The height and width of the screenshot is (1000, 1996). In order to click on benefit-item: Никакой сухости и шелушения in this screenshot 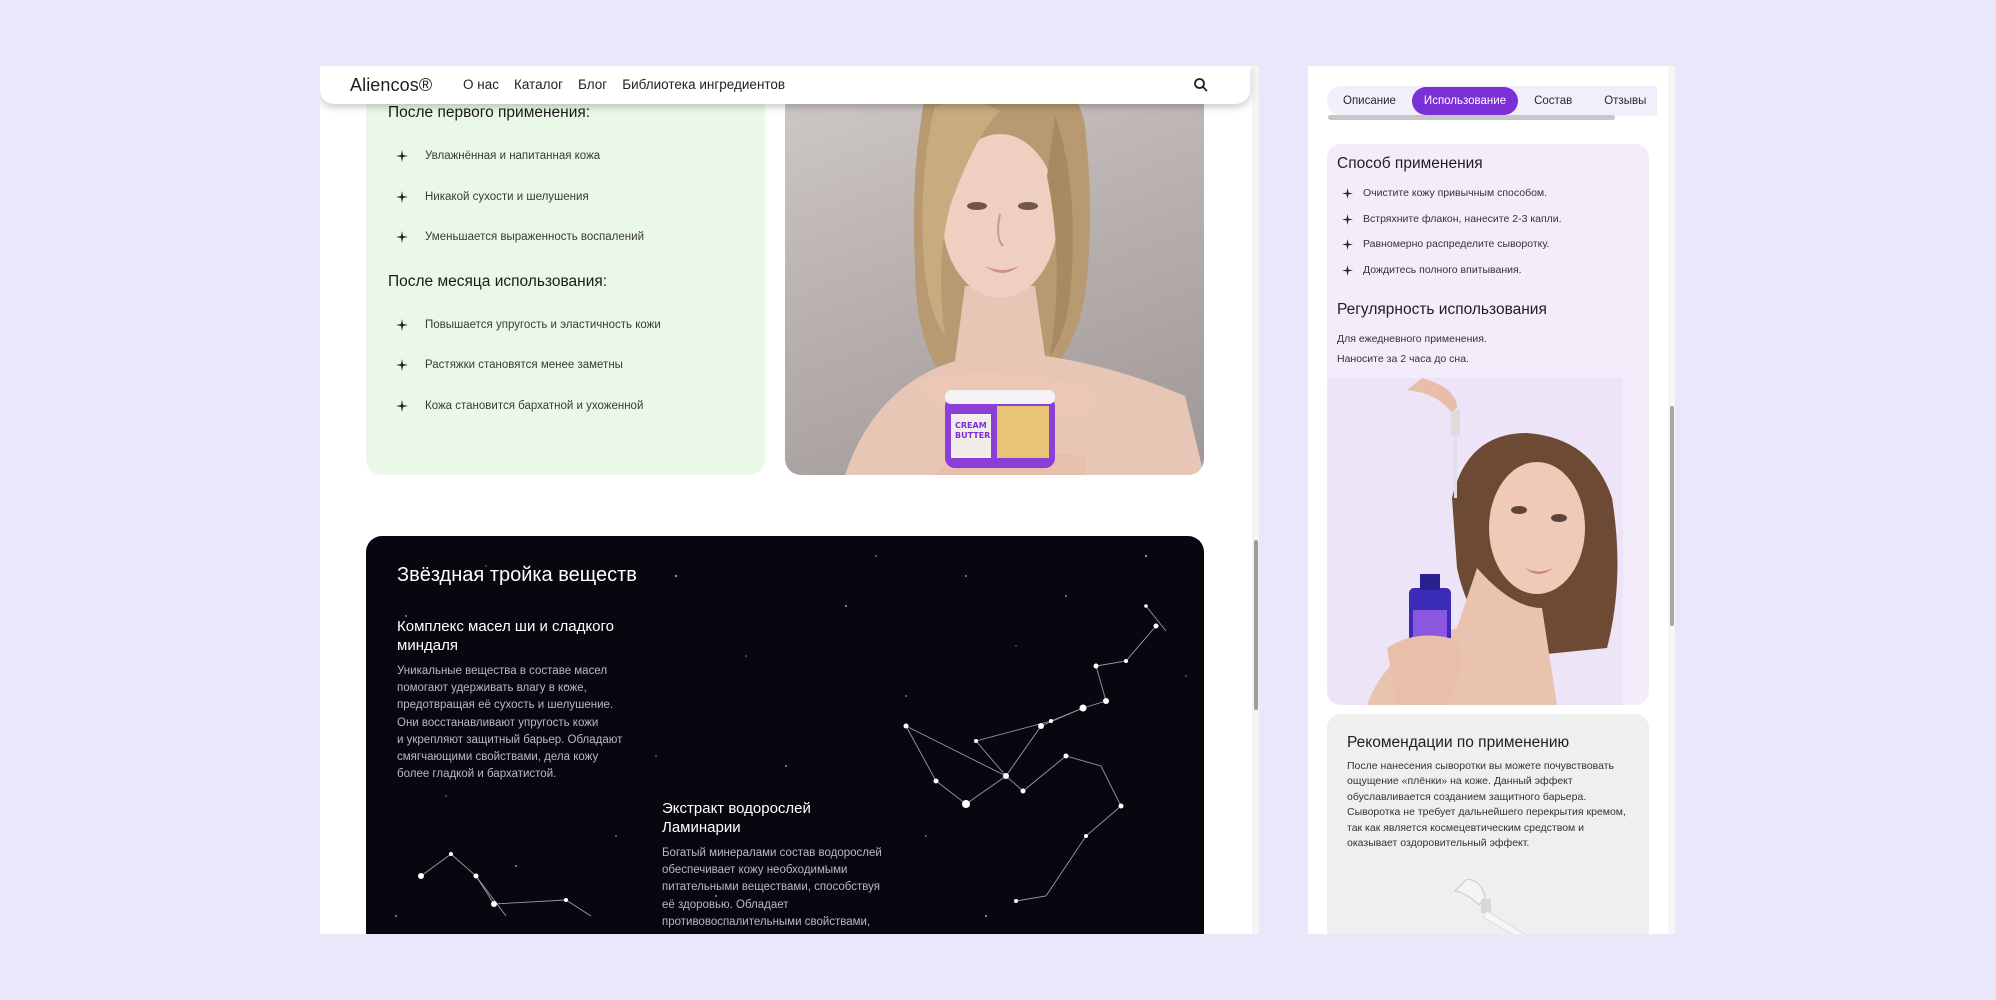, I will do `click(565, 197)`.